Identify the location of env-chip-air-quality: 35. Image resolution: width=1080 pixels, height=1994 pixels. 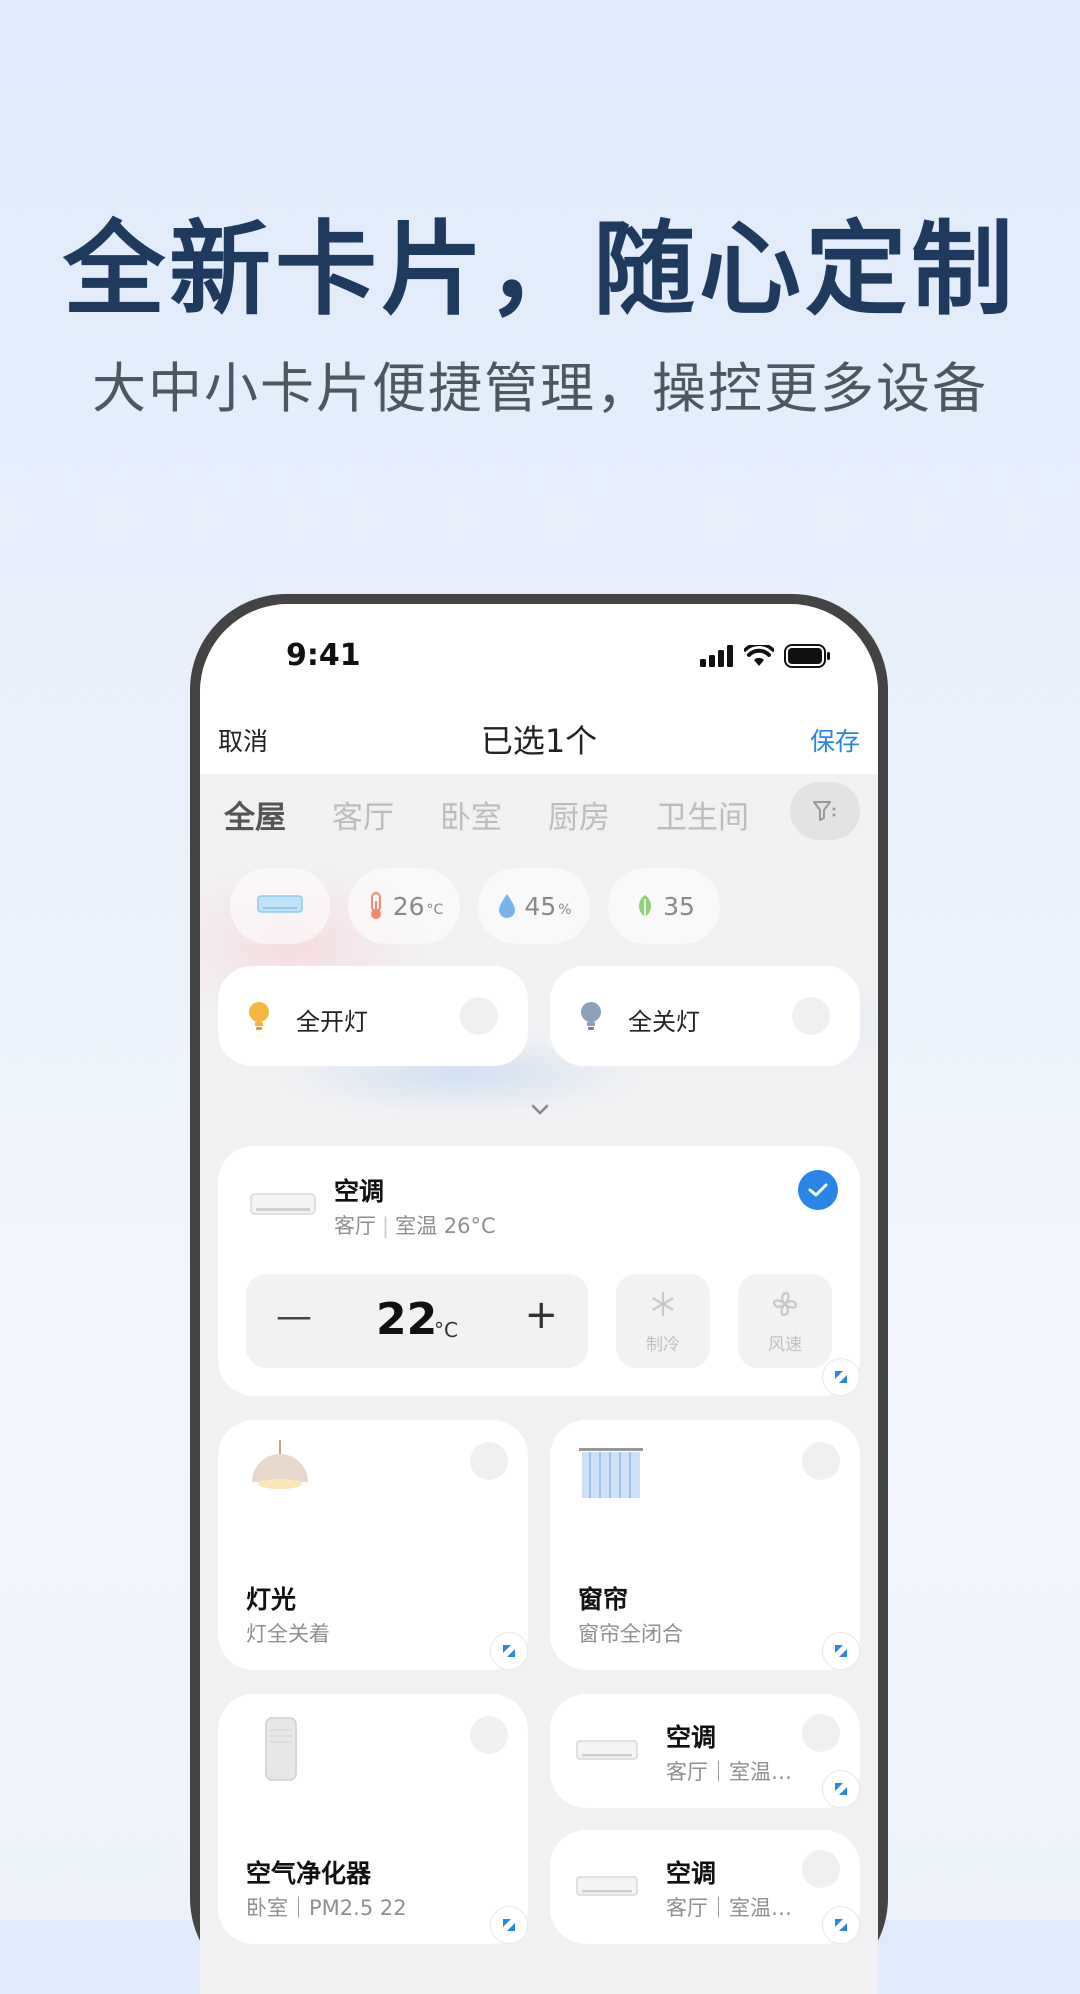
(664, 906).